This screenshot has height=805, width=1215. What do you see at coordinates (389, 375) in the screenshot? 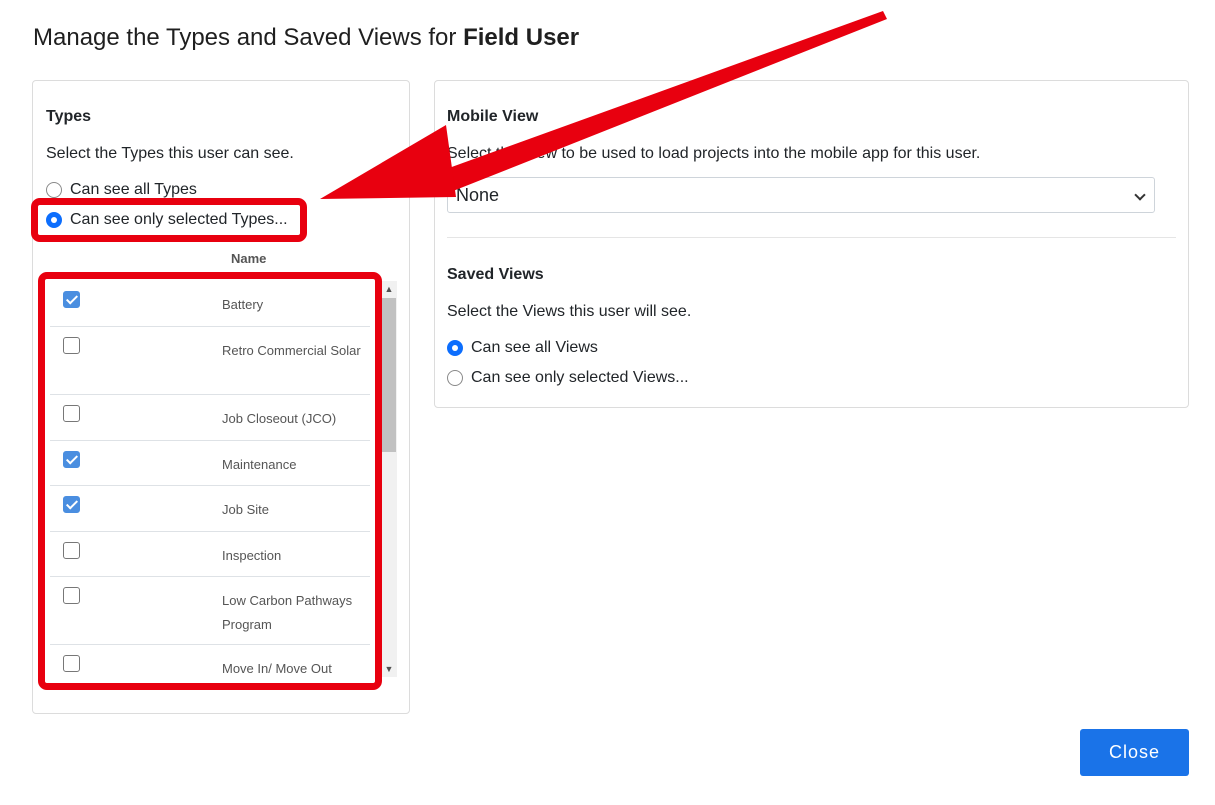
I see `scrollbar-thumb` at bounding box center [389, 375].